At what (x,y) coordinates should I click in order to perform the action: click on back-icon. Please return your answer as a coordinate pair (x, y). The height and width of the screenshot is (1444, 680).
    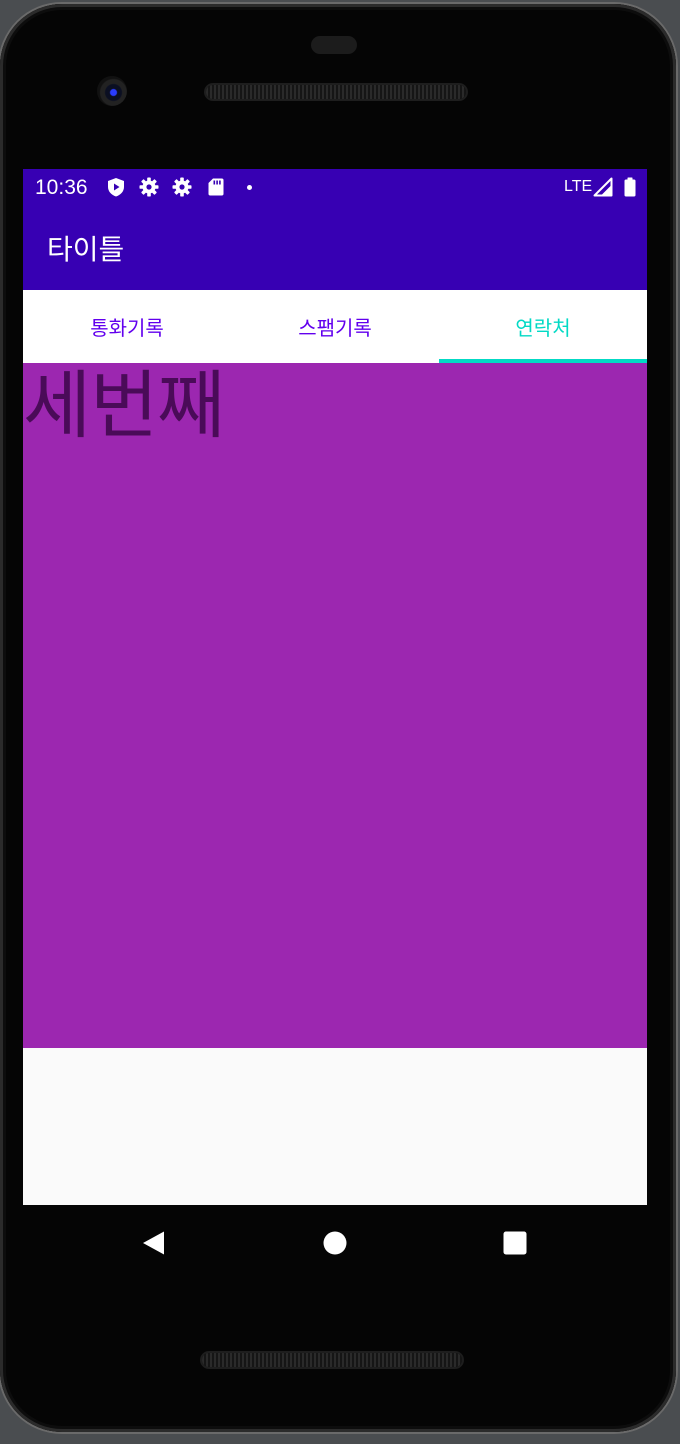
    Looking at the image, I should click on (154, 1243).